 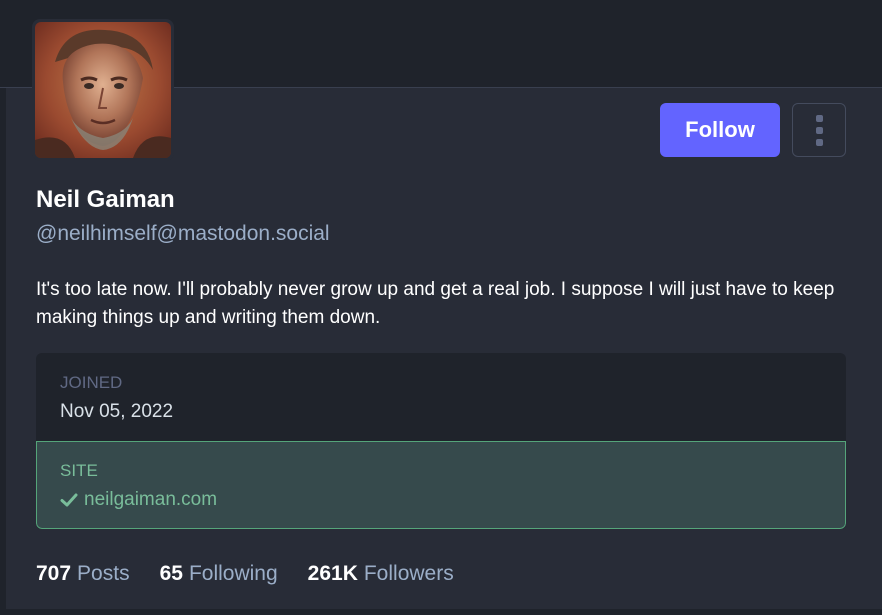 I want to click on following-count: 65, so click(x=171, y=573).